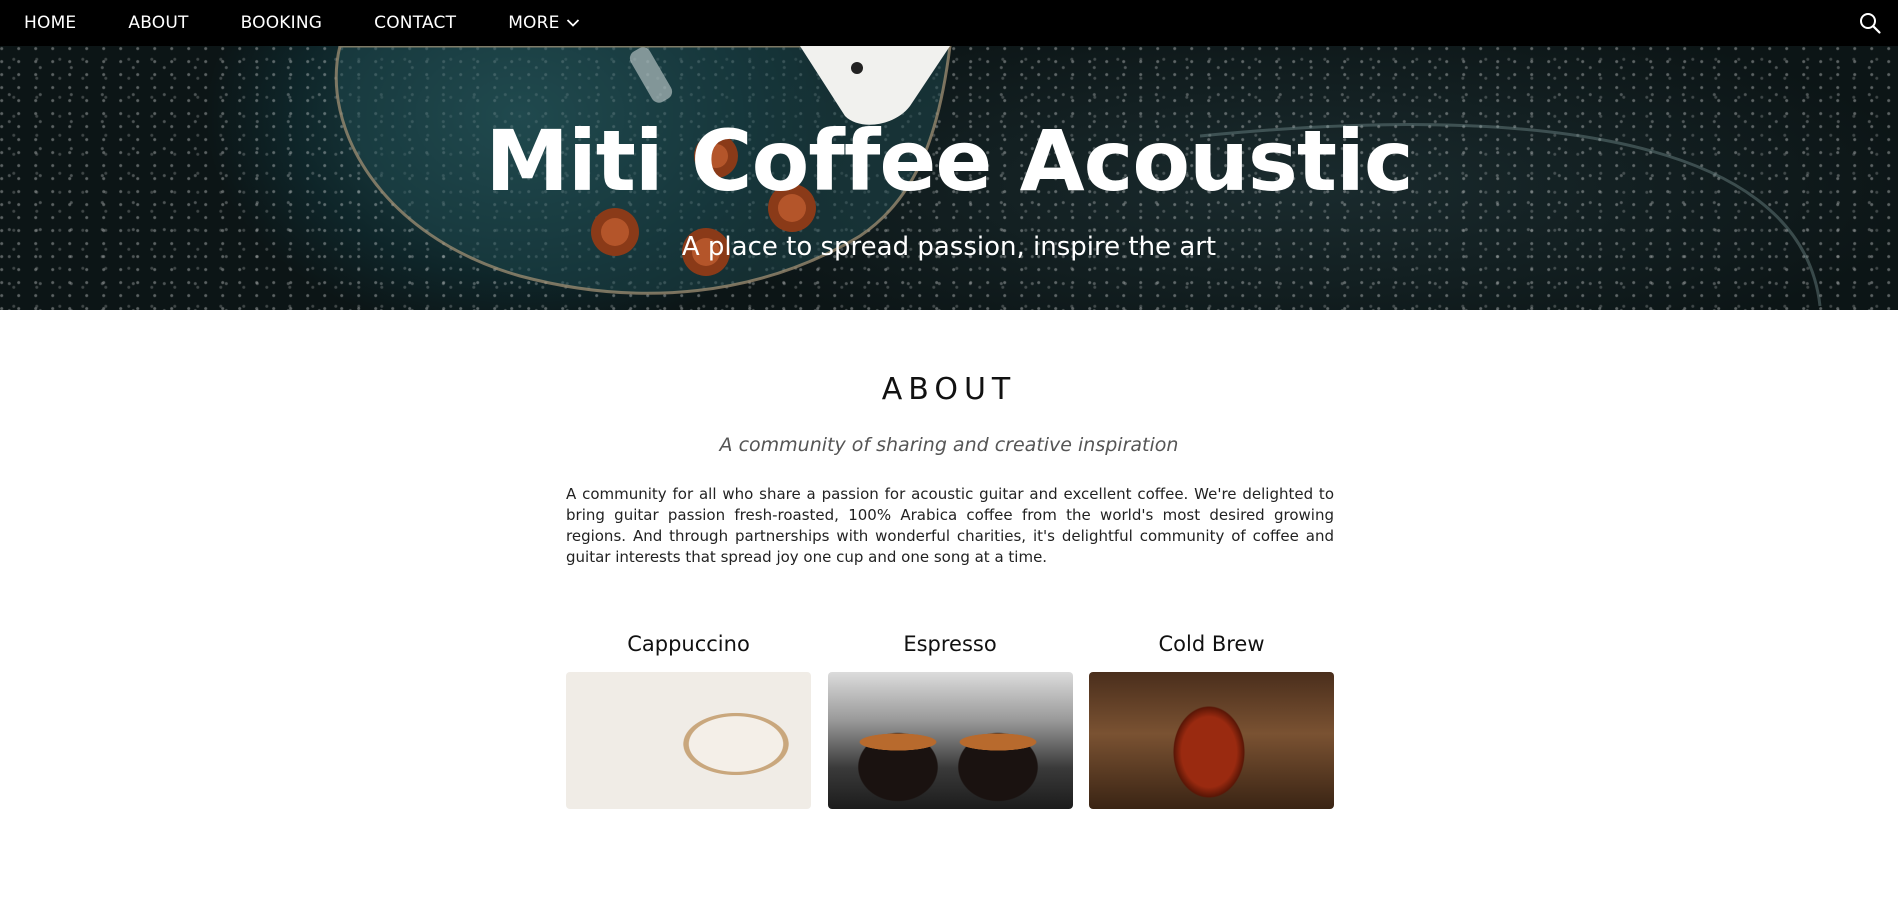  I want to click on product-card-espresso: Espresso, so click(950, 719).